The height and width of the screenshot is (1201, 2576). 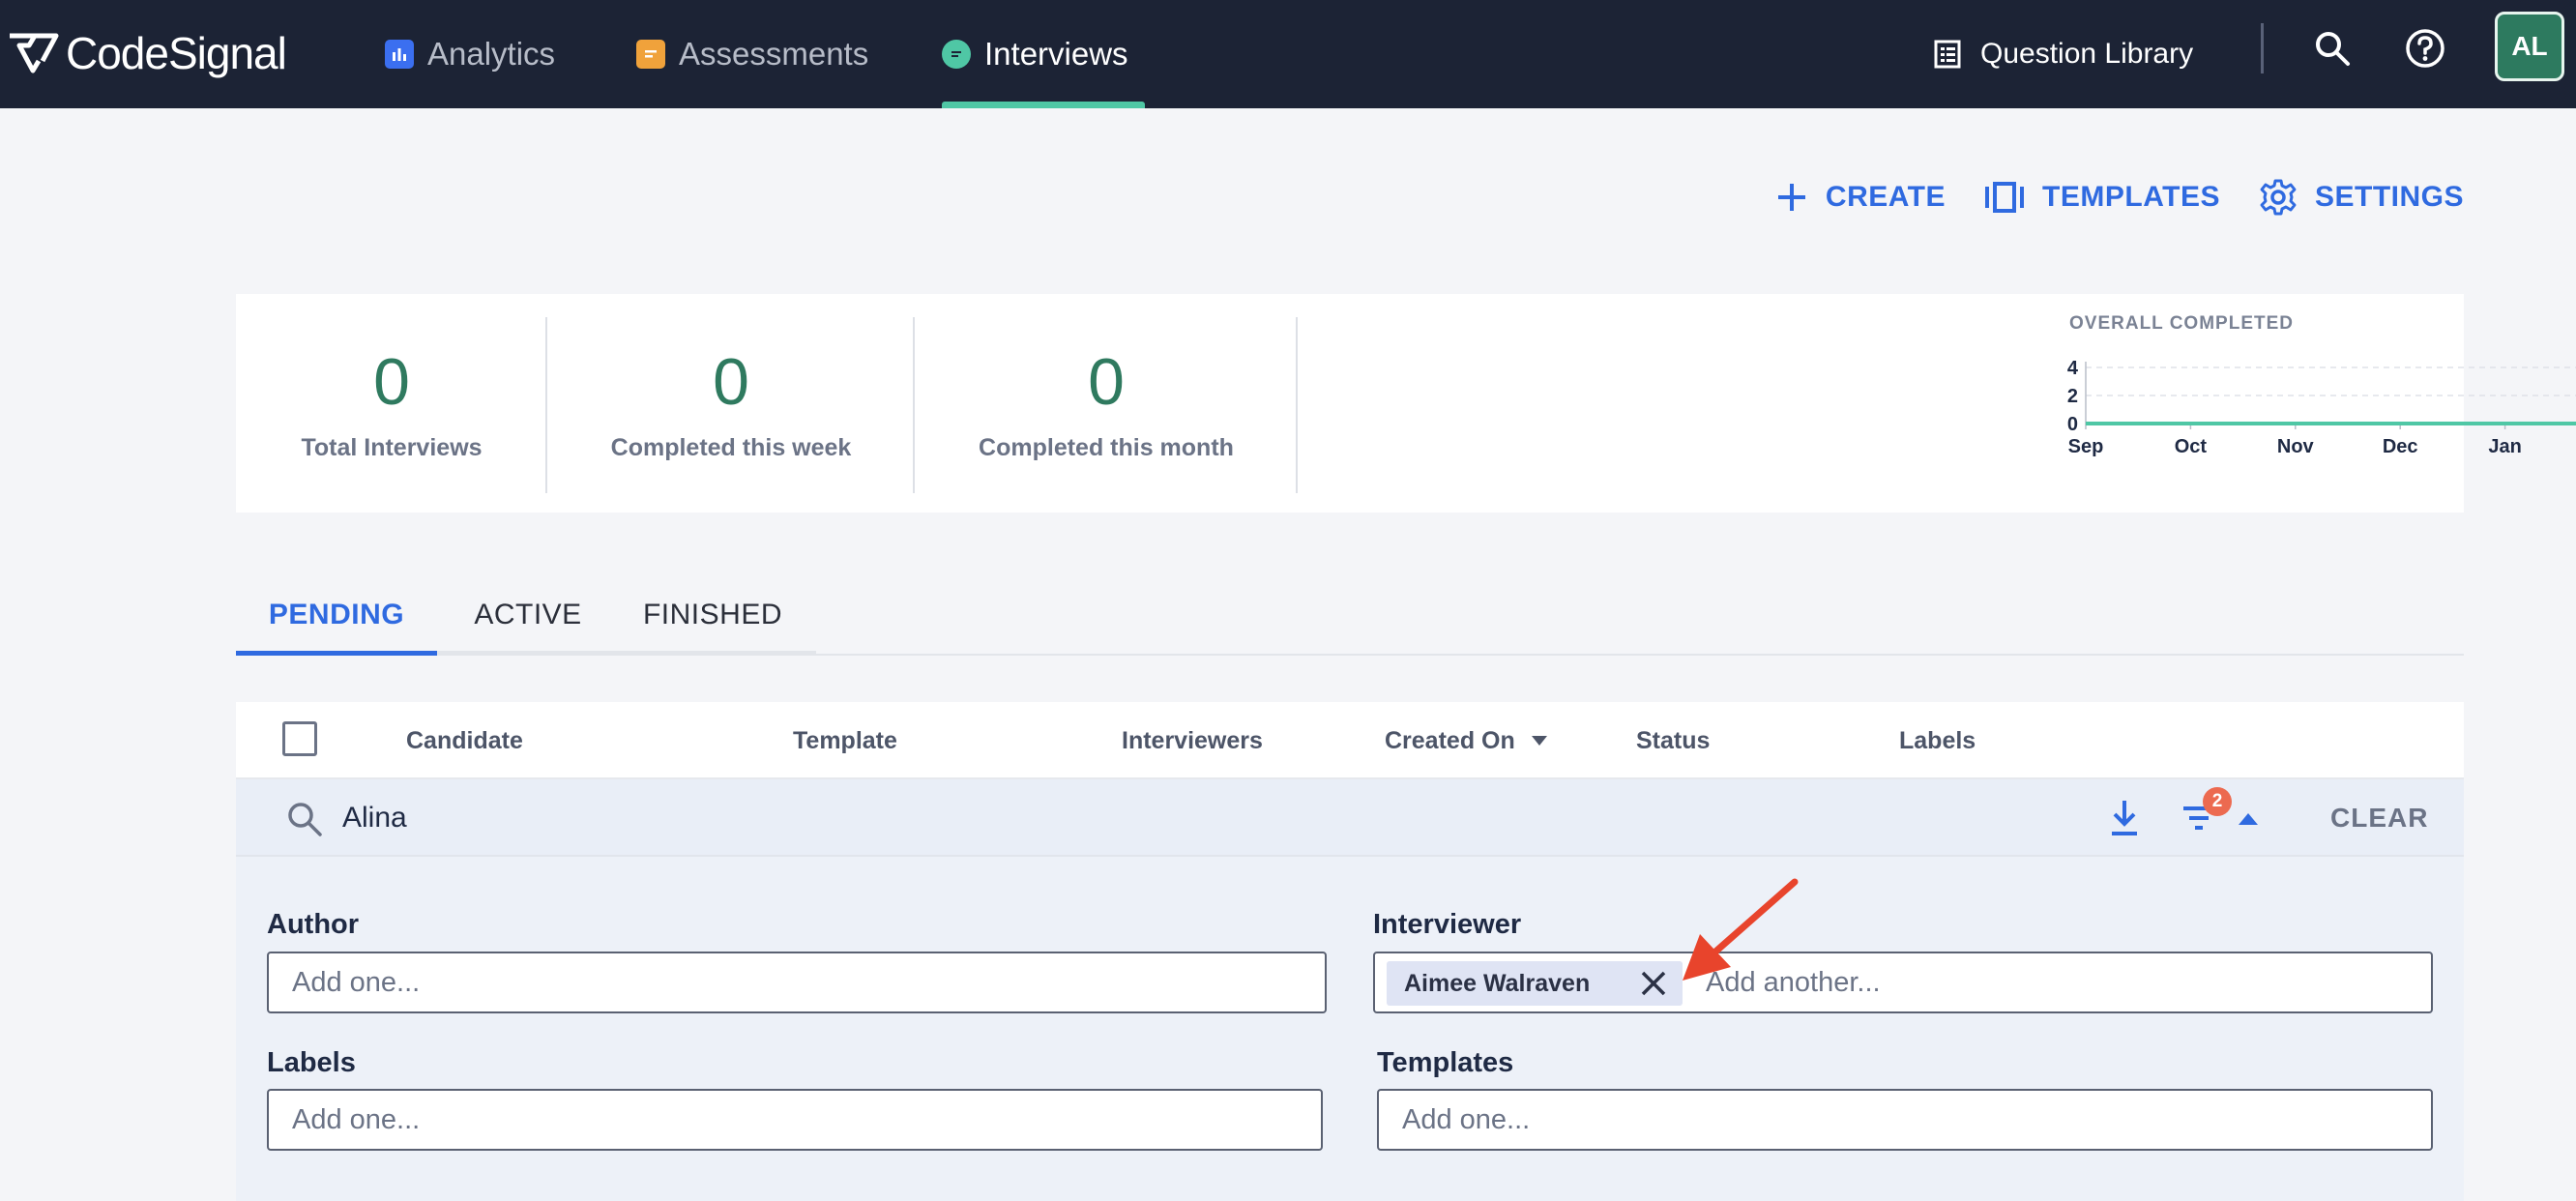 I want to click on stat-completed-week: 0 Completed this week, so click(x=731, y=403).